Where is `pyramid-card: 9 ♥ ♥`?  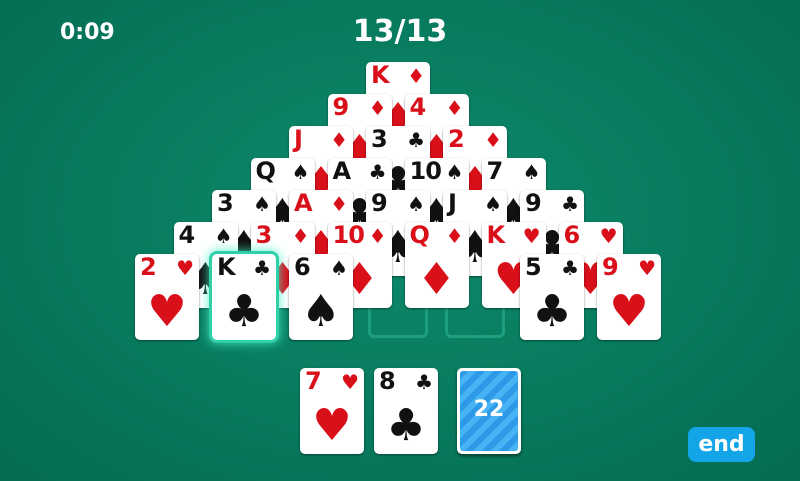 pyramid-card: 9 ♥ ♥ is located at coordinates (629, 297).